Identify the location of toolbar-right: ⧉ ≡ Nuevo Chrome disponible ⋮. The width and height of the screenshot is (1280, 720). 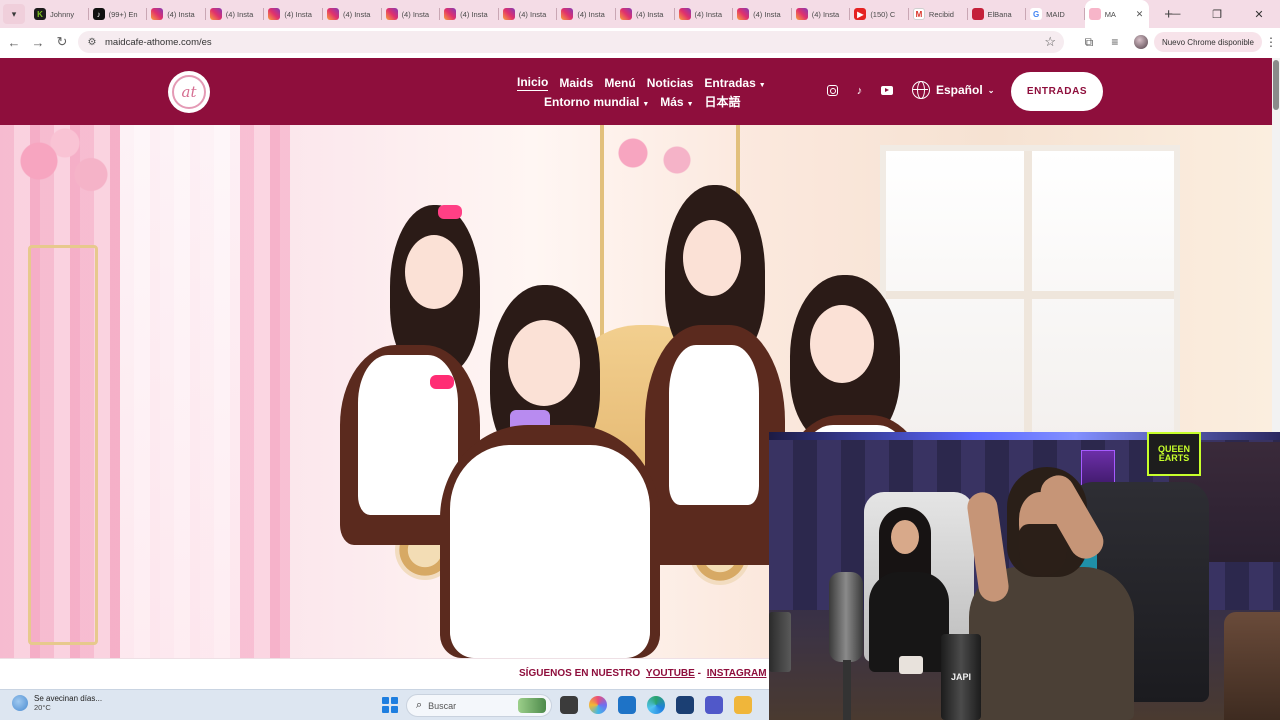
(1178, 42).